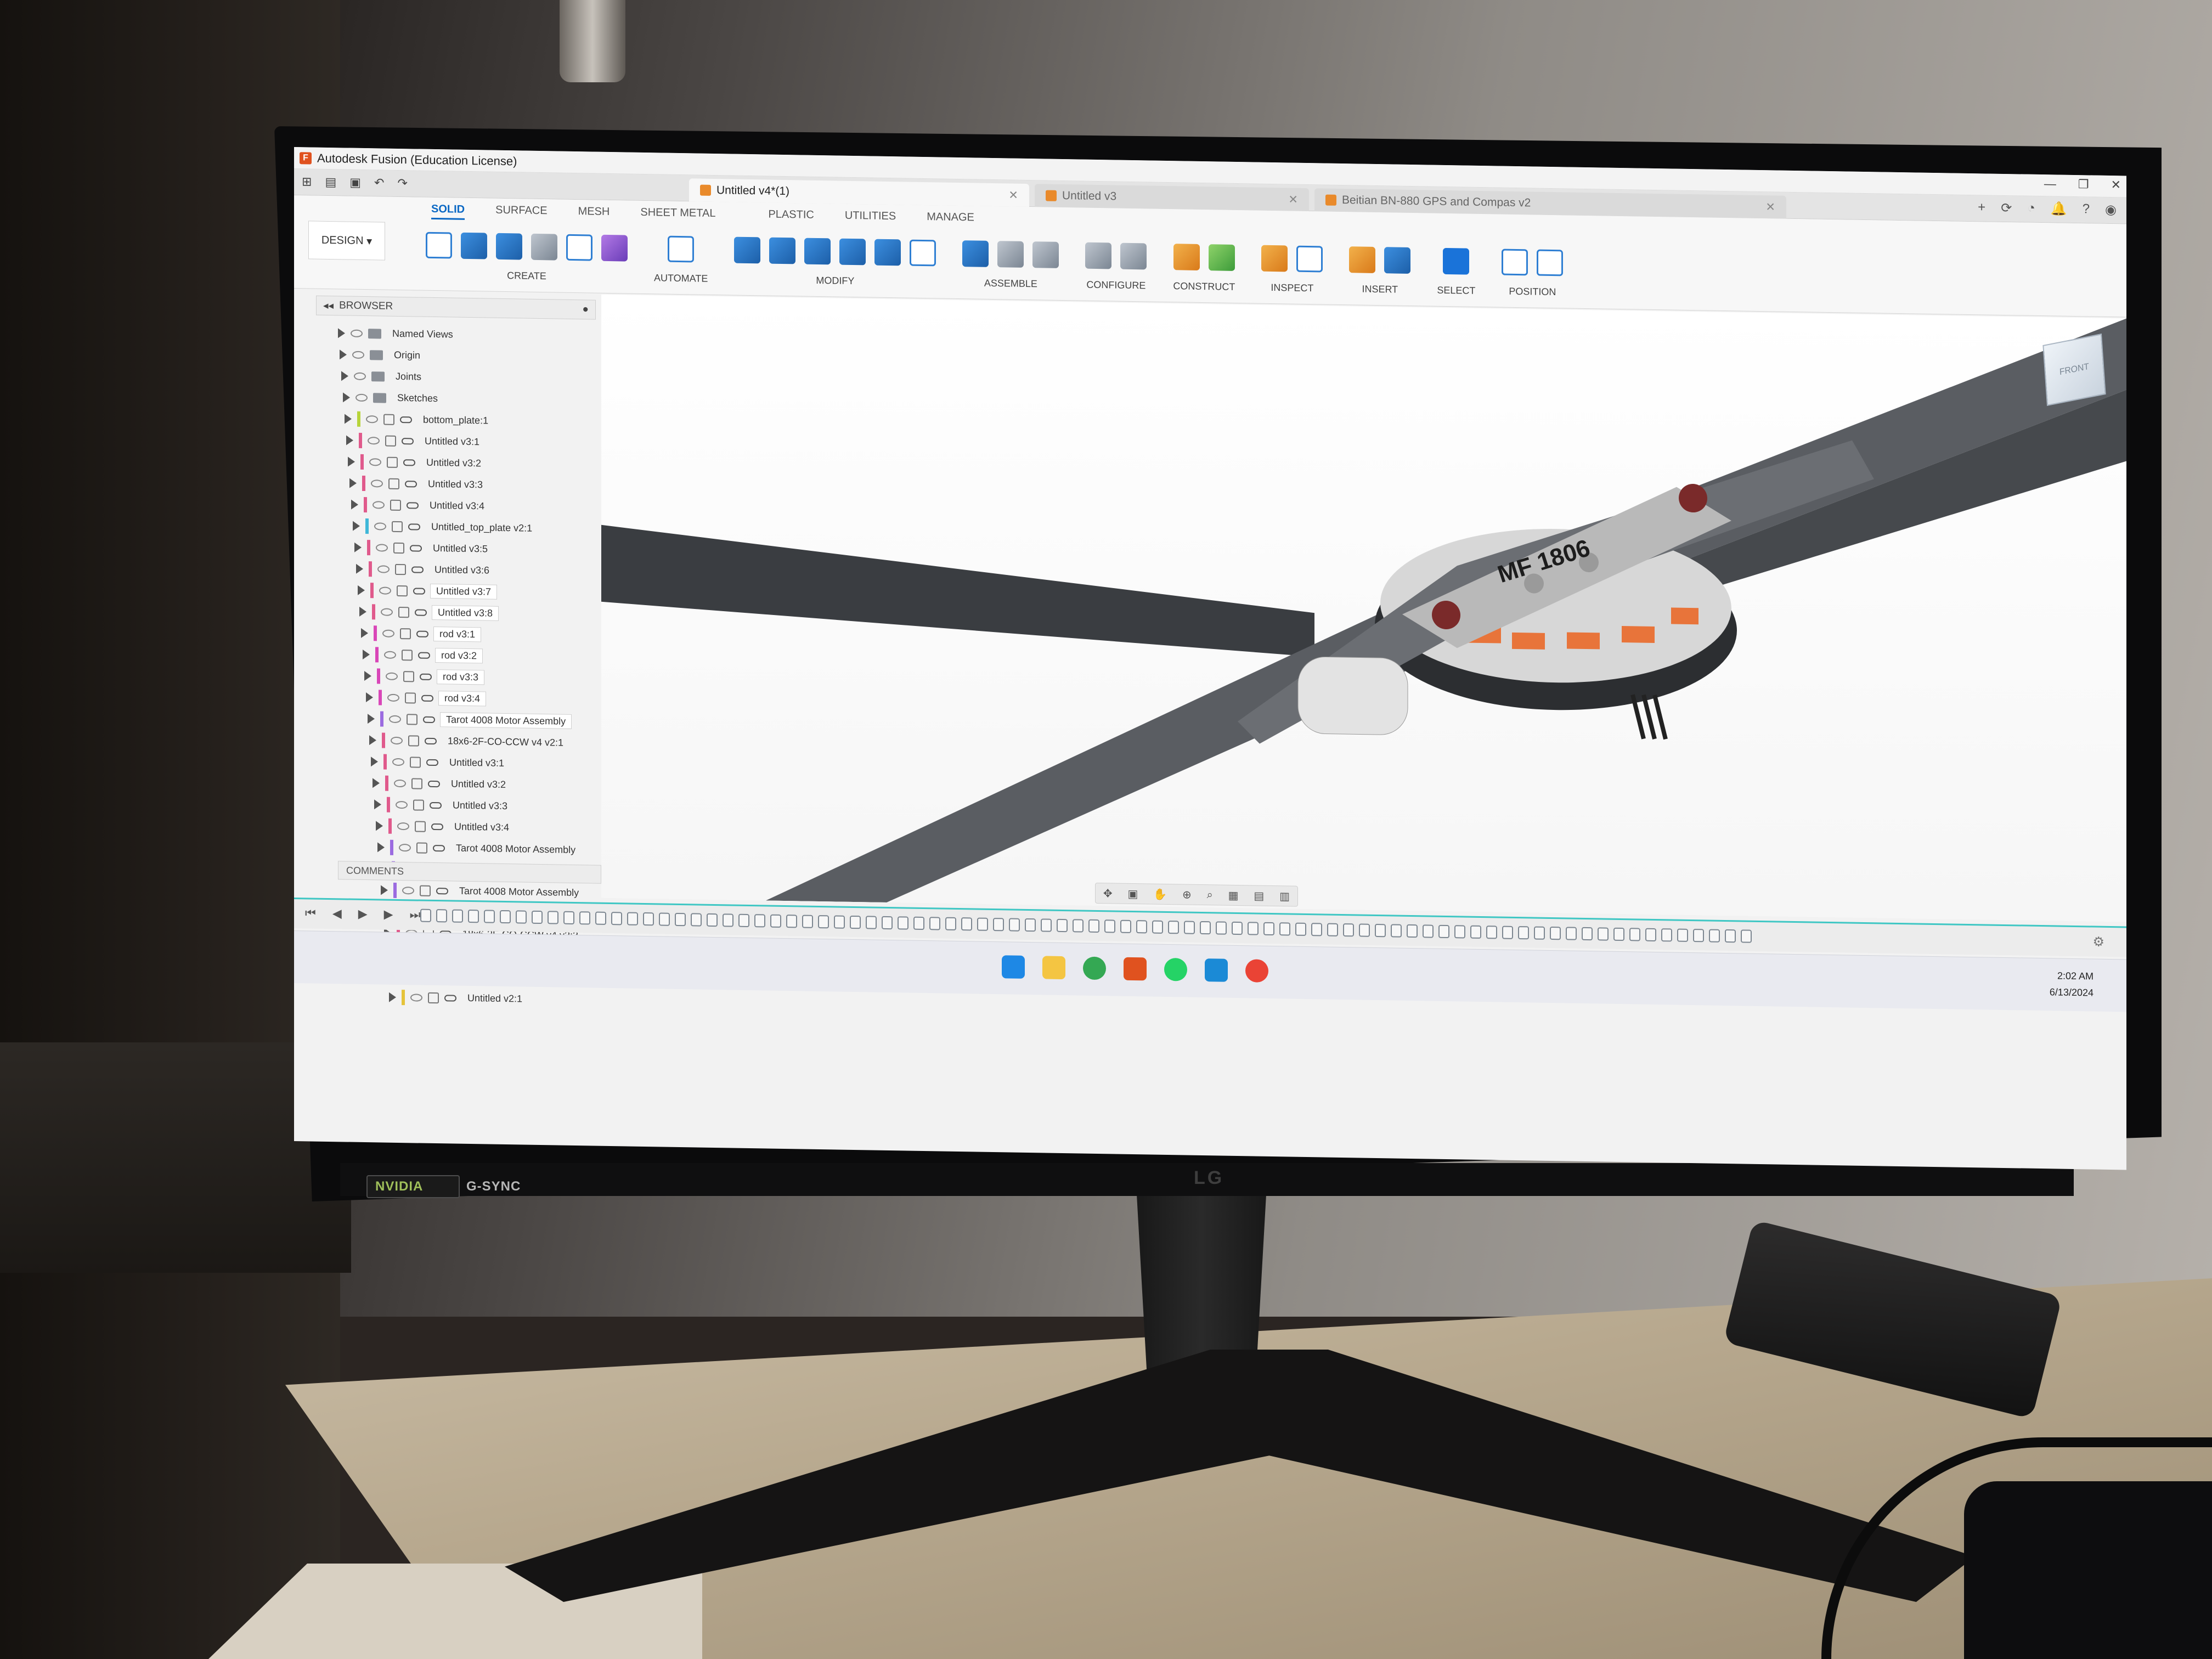 The width and height of the screenshot is (2212, 1659). Describe the element at coordinates (1770, 207) in the screenshot. I see `tab-close-icon: ✕` at that location.